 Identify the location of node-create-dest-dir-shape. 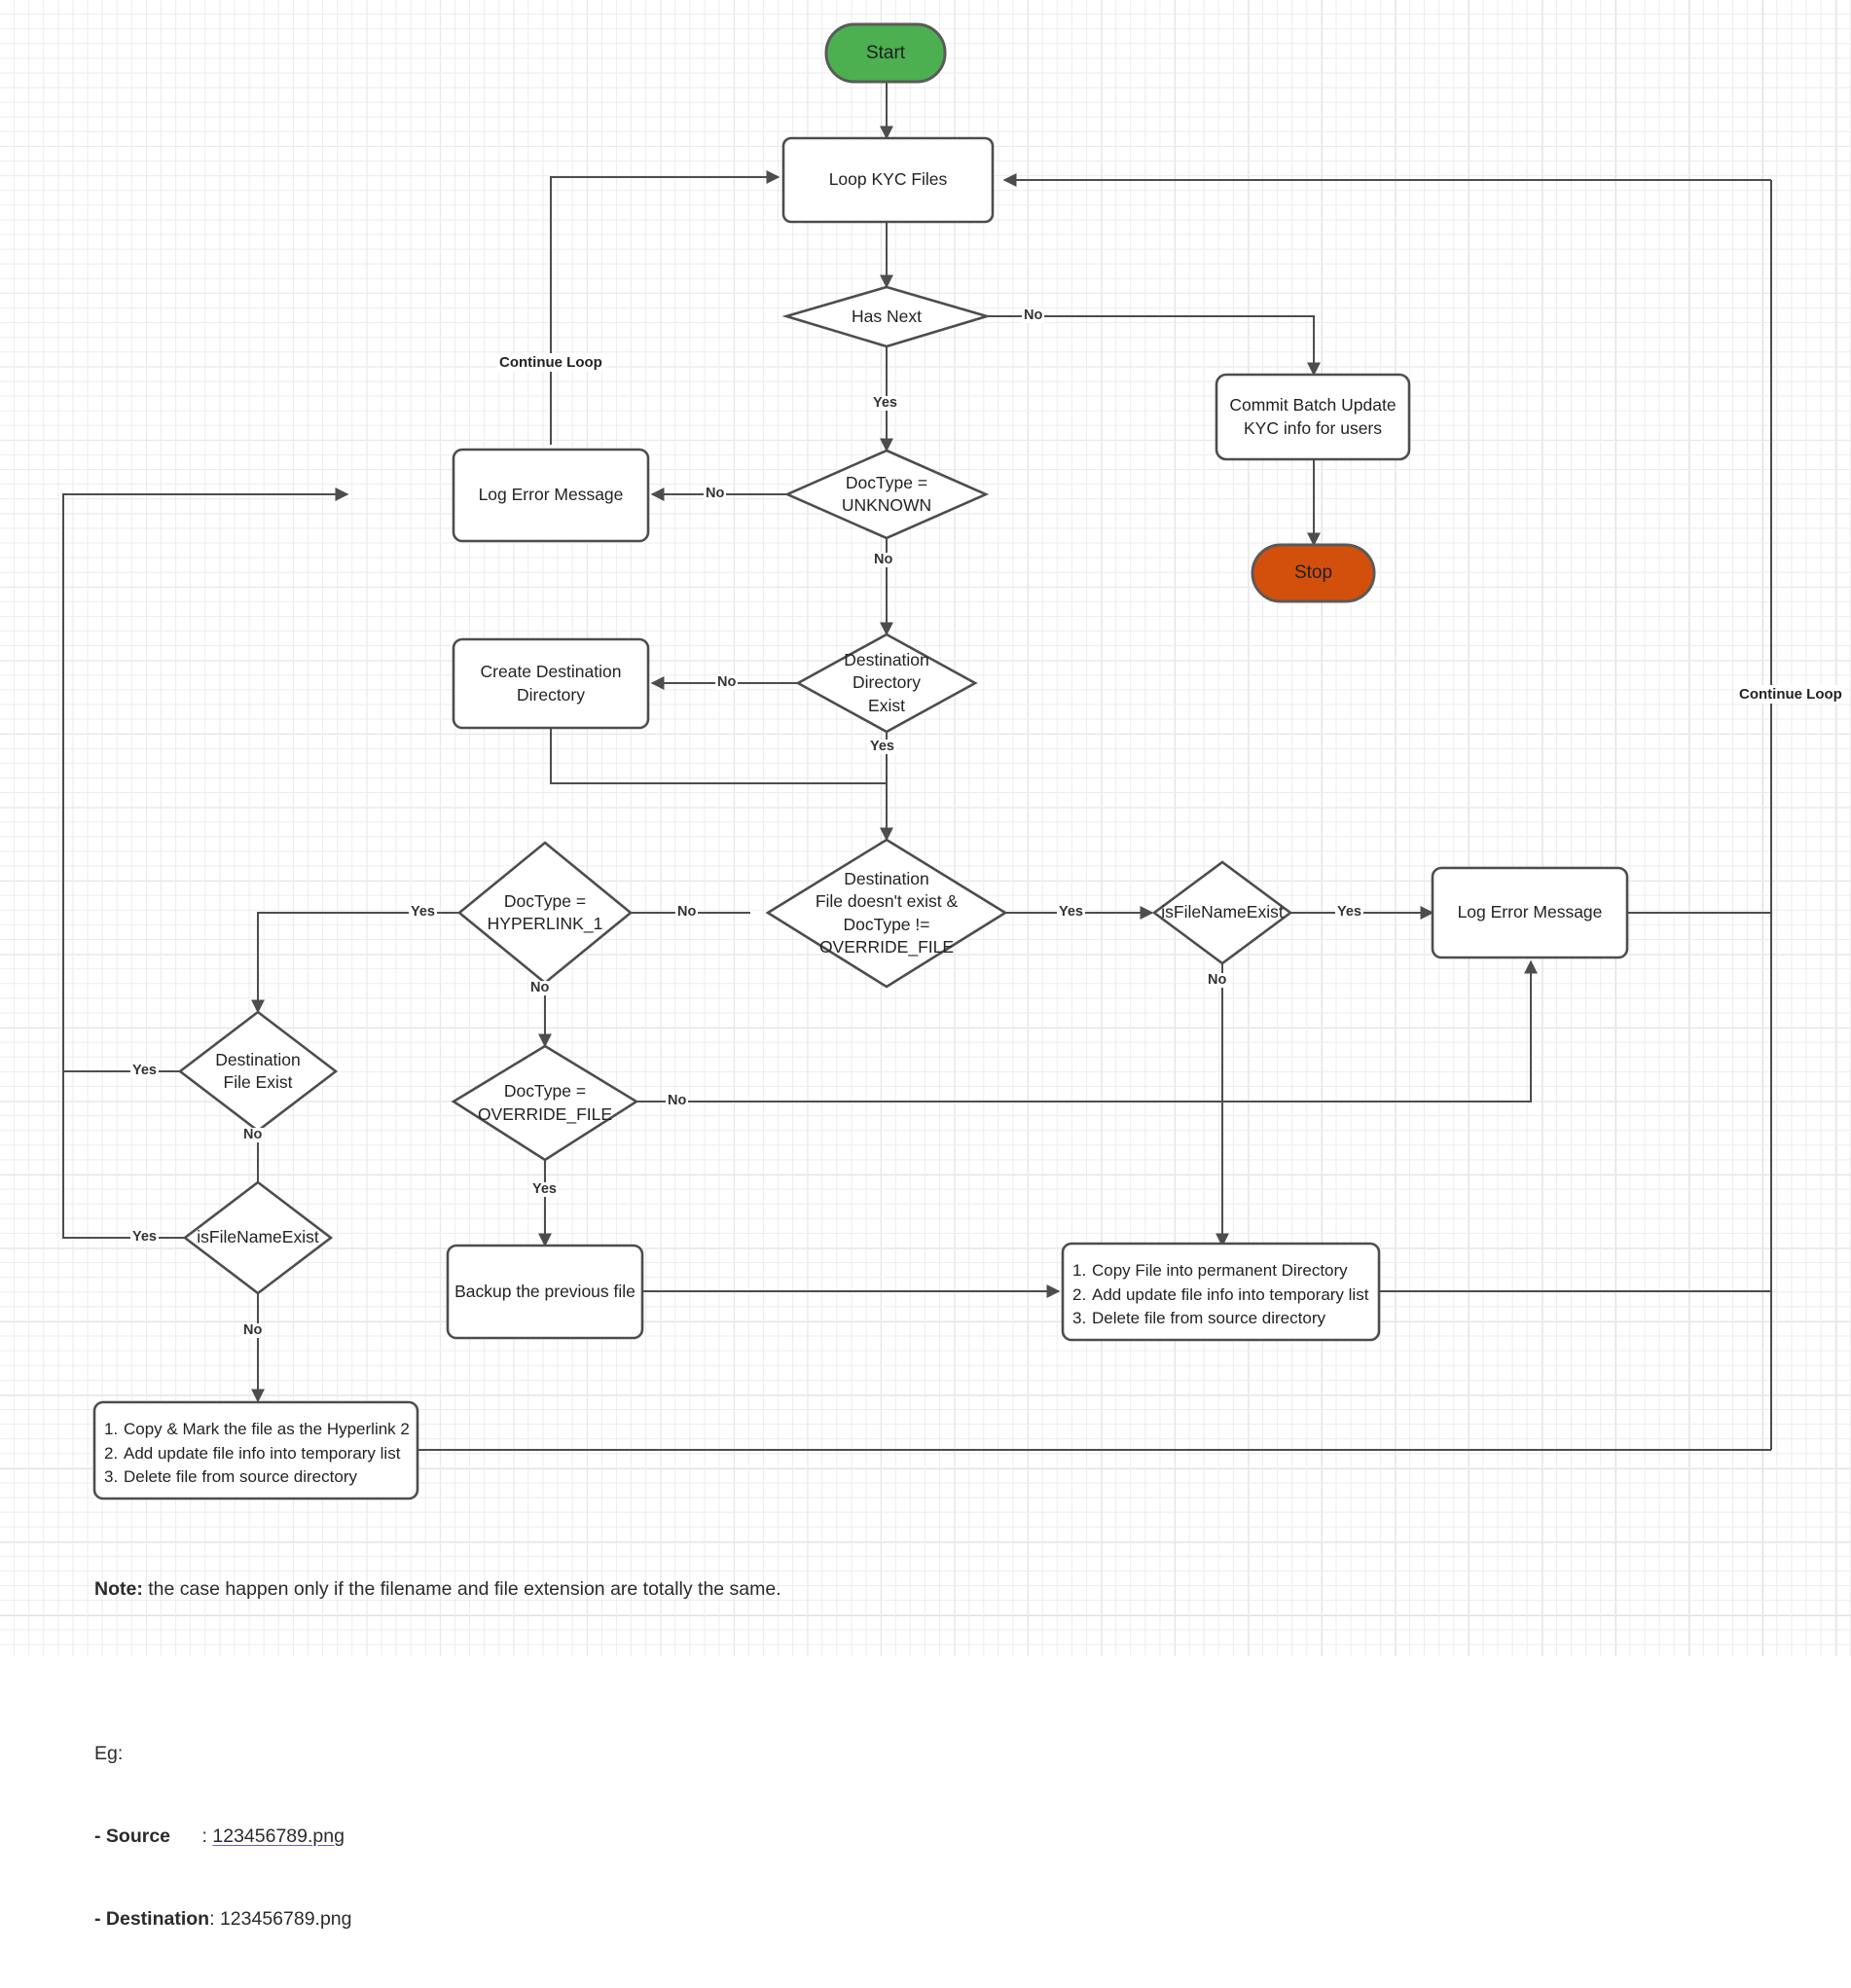
(551, 683).